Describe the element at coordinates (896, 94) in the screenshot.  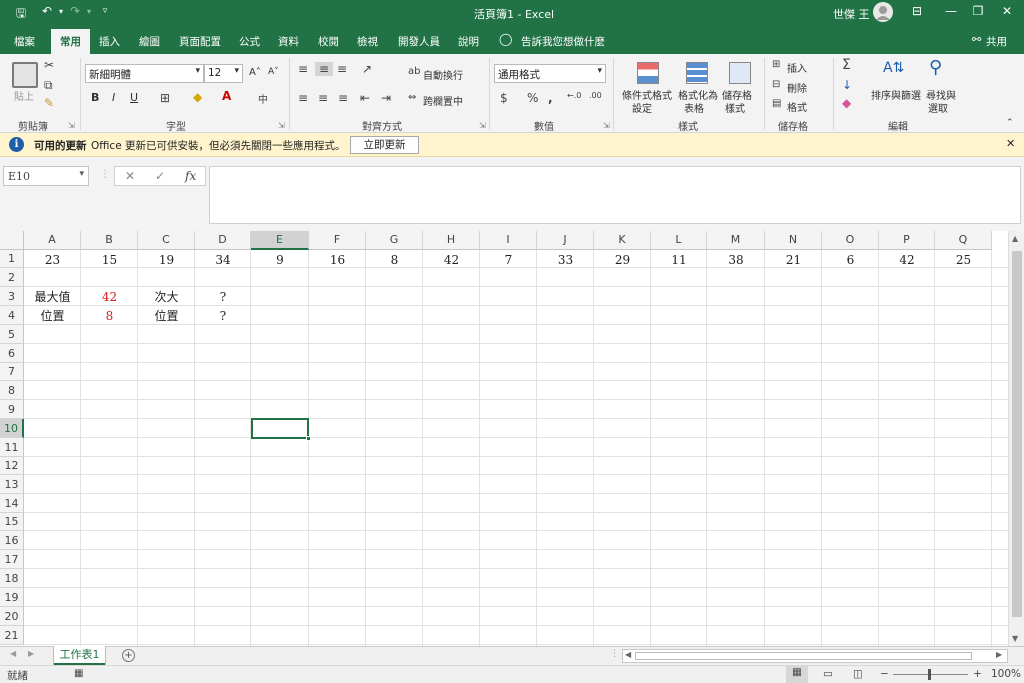
I see `sort-filter-button: 排序與篩選` at that location.